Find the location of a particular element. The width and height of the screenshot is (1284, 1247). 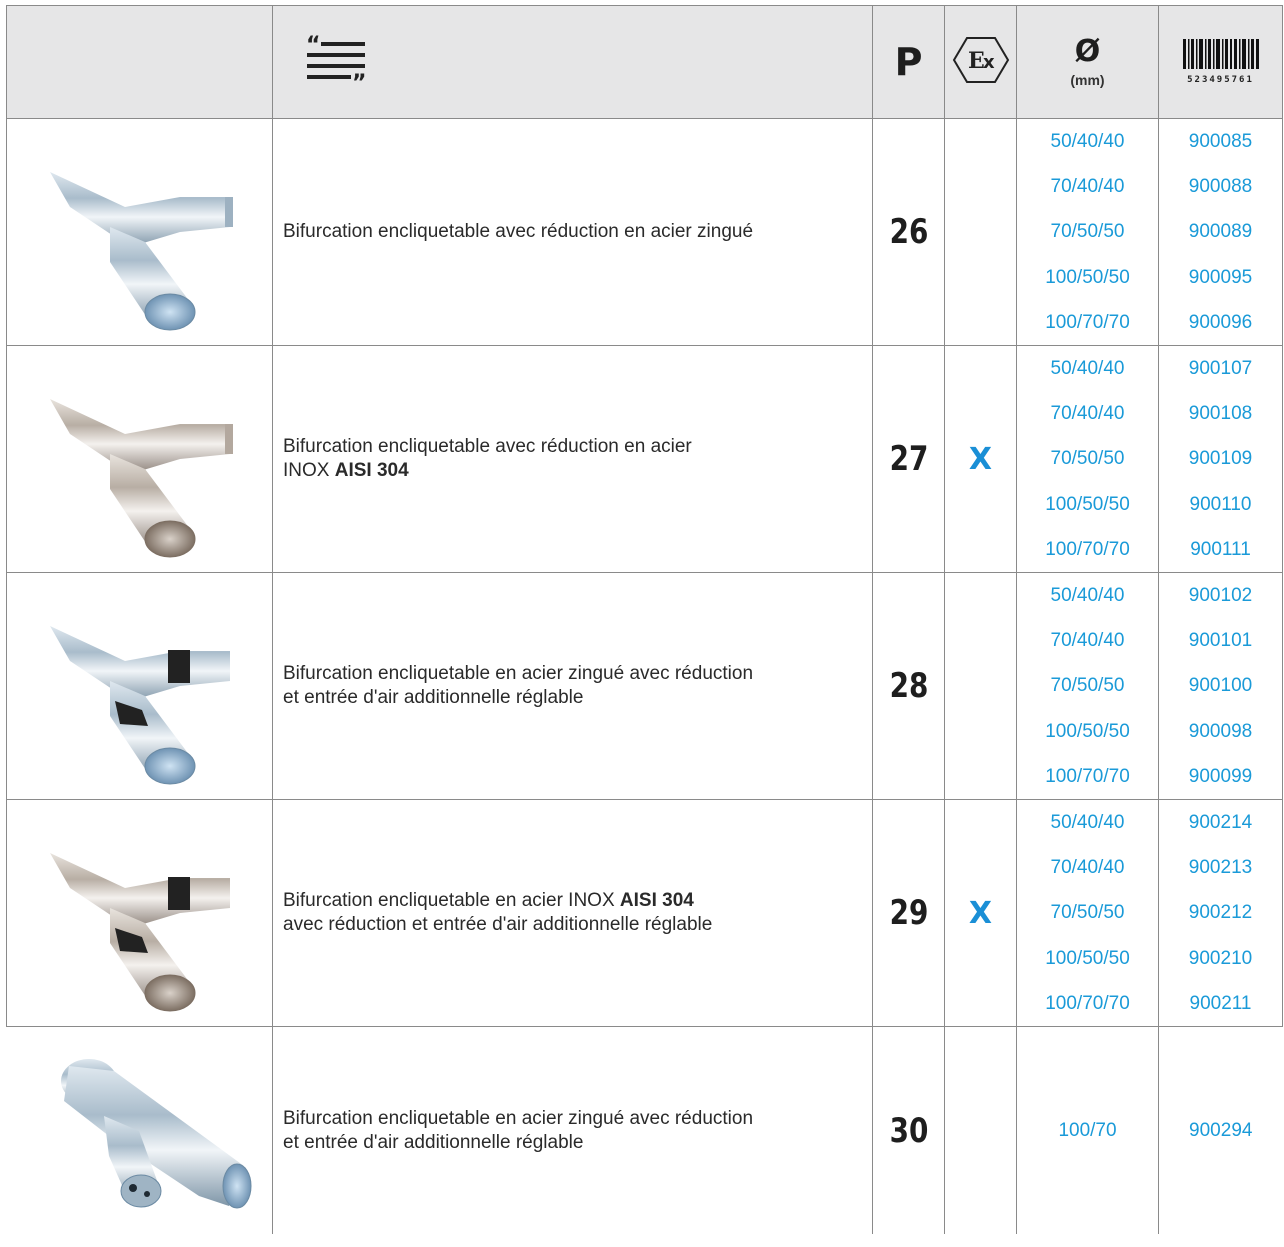

svg-text: x is located at coordinates (989, 62).